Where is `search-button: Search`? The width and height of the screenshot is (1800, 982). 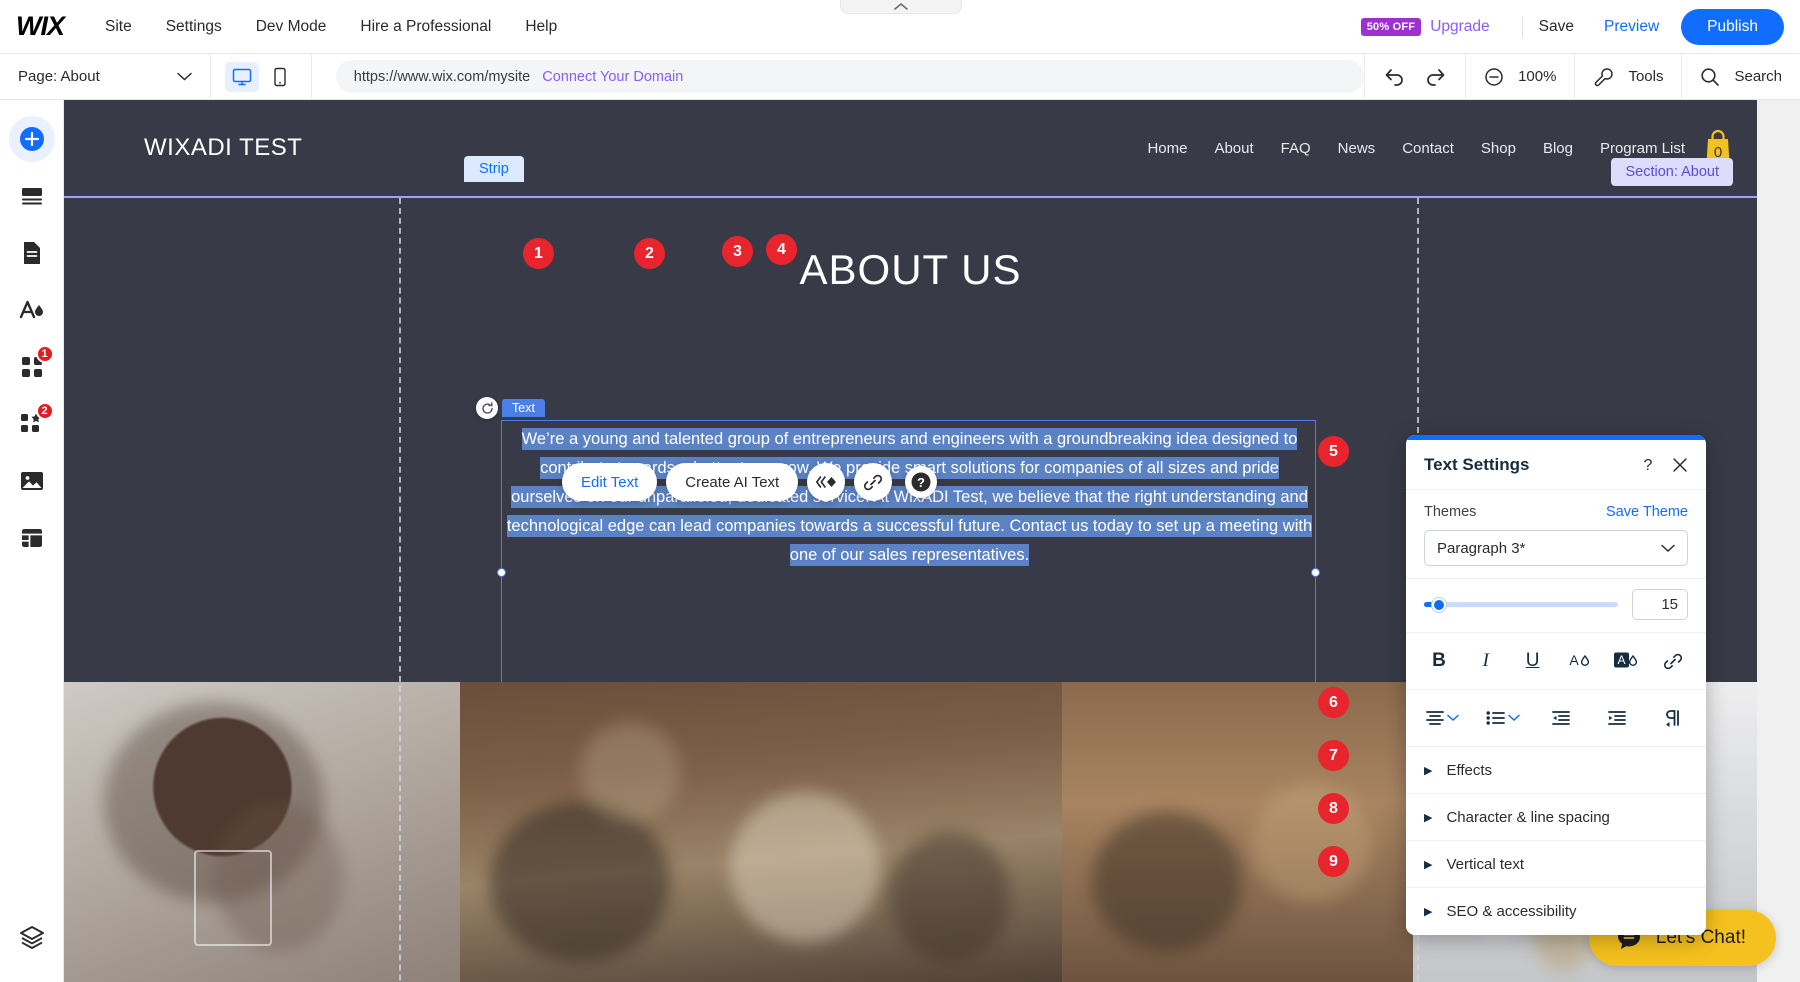
search-button: Search is located at coordinates (1740, 76).